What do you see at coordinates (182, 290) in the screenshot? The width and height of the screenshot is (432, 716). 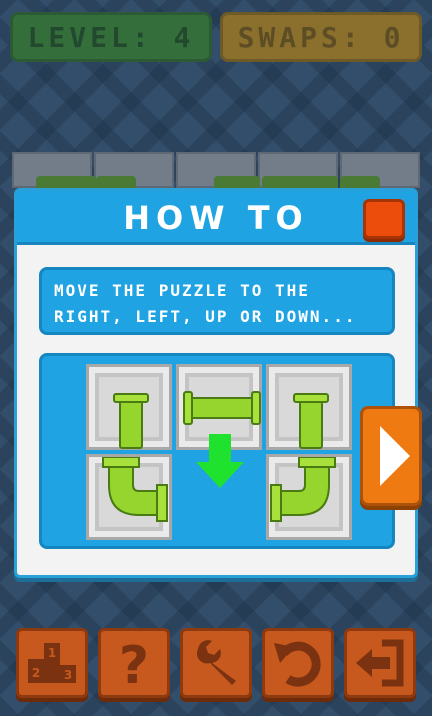 I see `instruction-line-1: MOVE THE PUZZLE TO THE` at bounding box center [182, 290].